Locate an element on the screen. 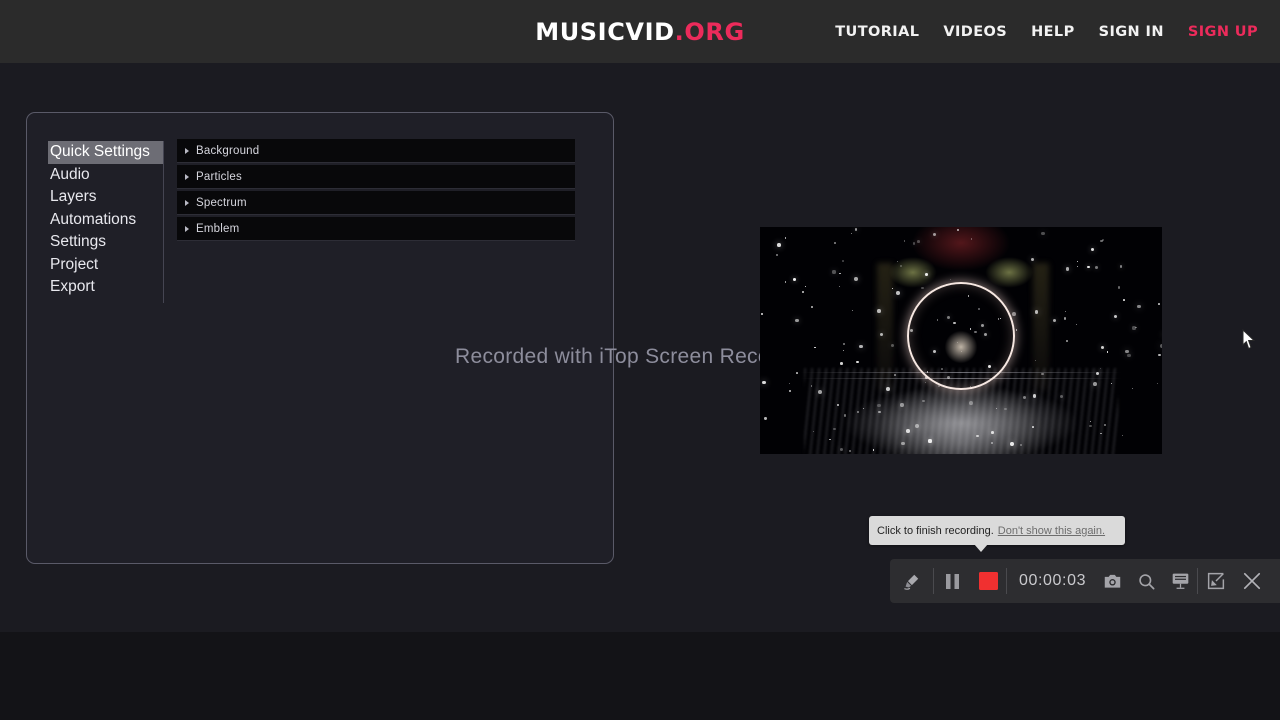  stop-recording-button is located at coordinates (988, 581).